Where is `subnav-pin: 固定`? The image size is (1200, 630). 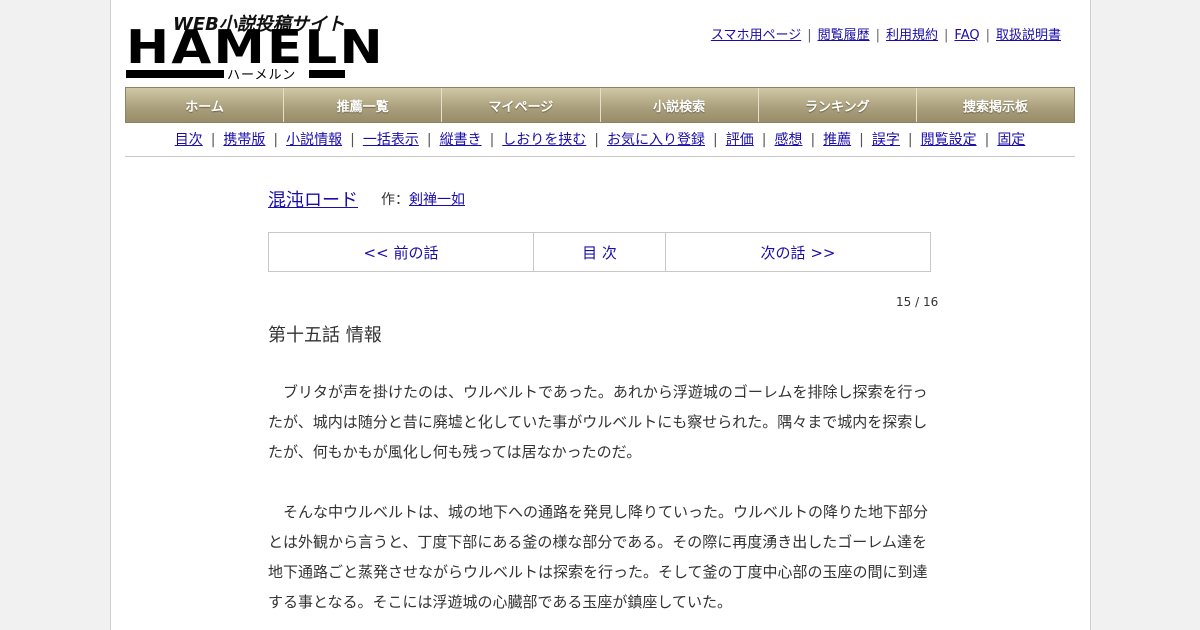
subnav-pin: 固定 is located at coordinates (1011, 140).